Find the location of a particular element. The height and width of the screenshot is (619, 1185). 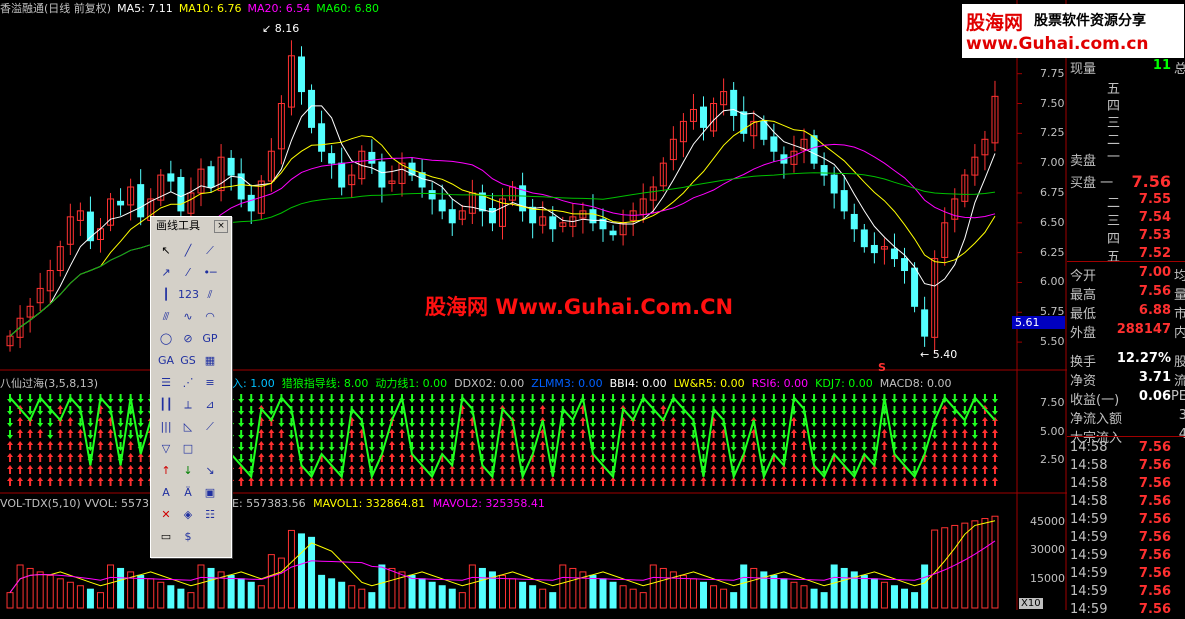

123-icon: 123 is located at coordinates (188, 295).